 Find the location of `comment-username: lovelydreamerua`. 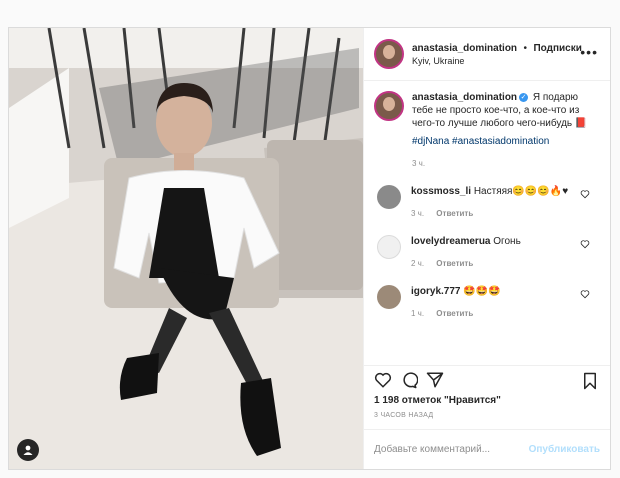

comment-username: lovelydreamerua is located at coordinates (451, 241).